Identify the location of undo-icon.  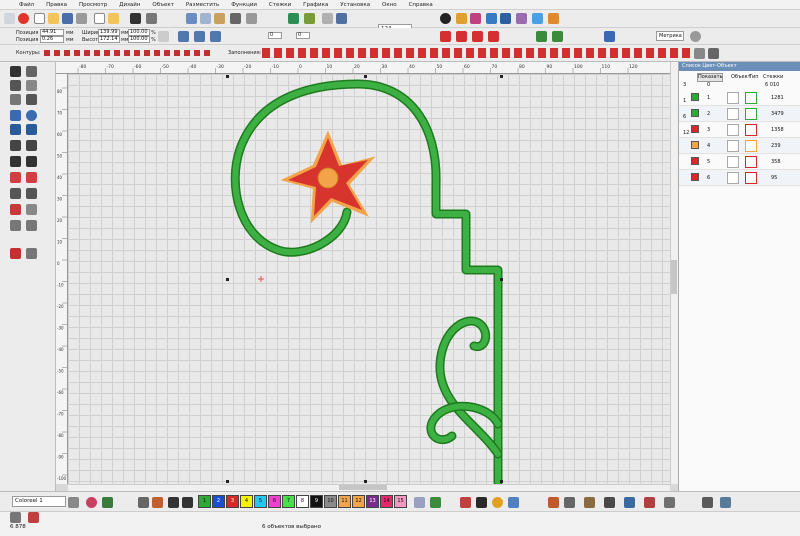
(235, 18).